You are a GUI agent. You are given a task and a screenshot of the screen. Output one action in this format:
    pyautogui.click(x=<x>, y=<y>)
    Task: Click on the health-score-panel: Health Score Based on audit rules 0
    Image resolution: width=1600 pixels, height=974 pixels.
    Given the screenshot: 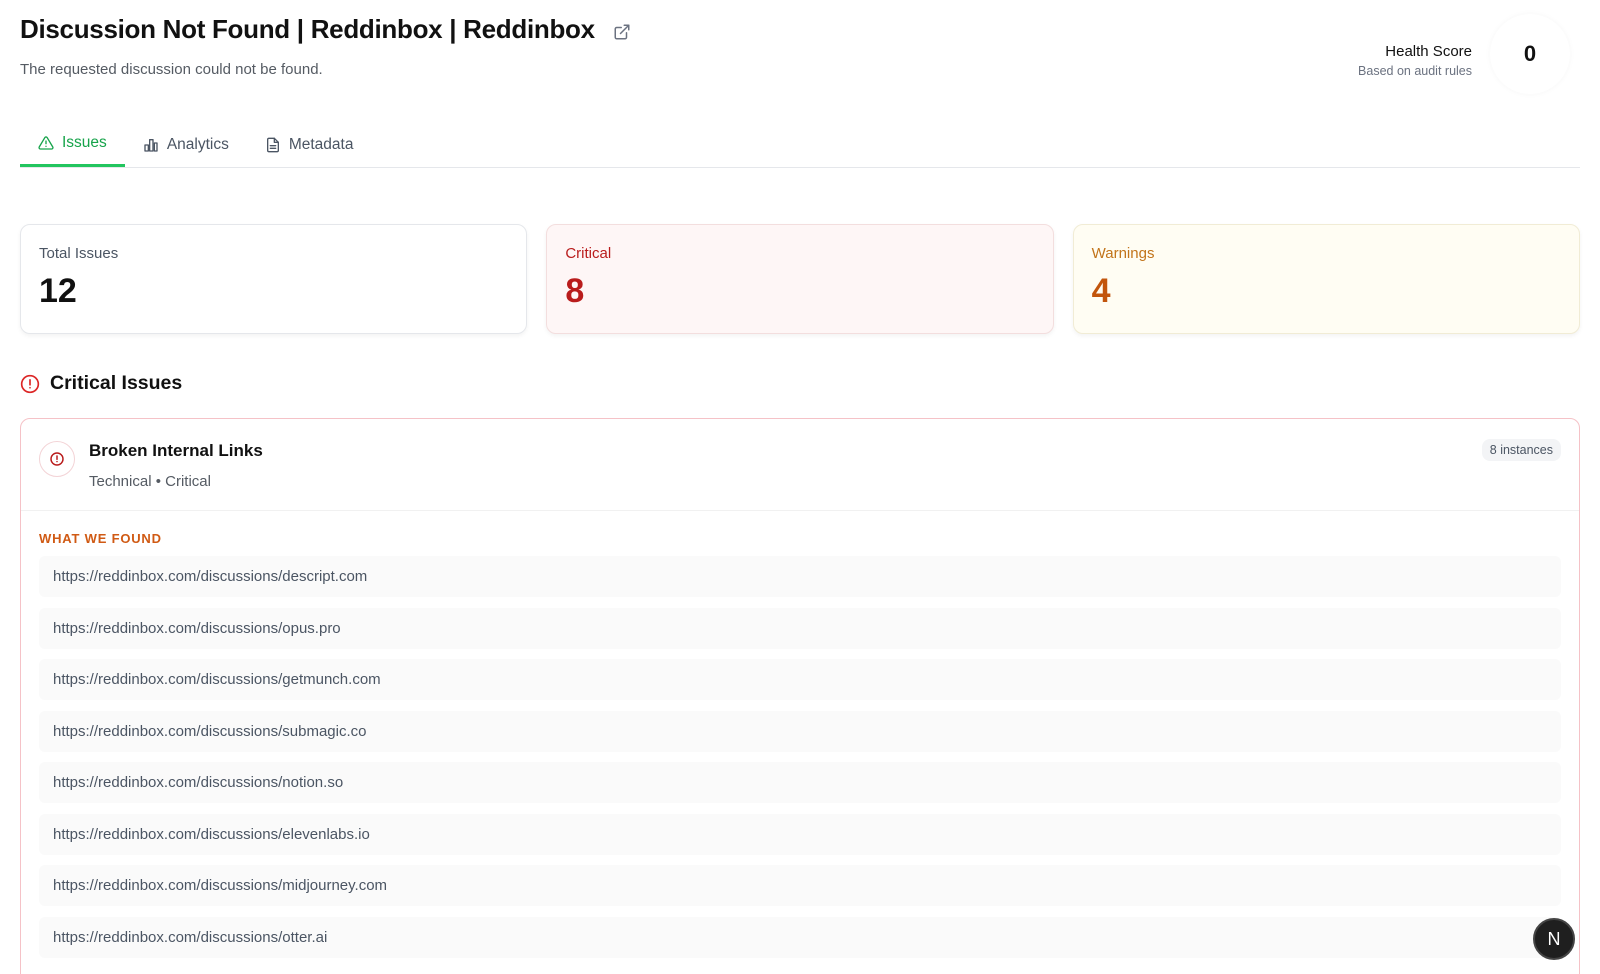 What is the action you would take?
    pyautogui.click(x=1464, y=54)
    